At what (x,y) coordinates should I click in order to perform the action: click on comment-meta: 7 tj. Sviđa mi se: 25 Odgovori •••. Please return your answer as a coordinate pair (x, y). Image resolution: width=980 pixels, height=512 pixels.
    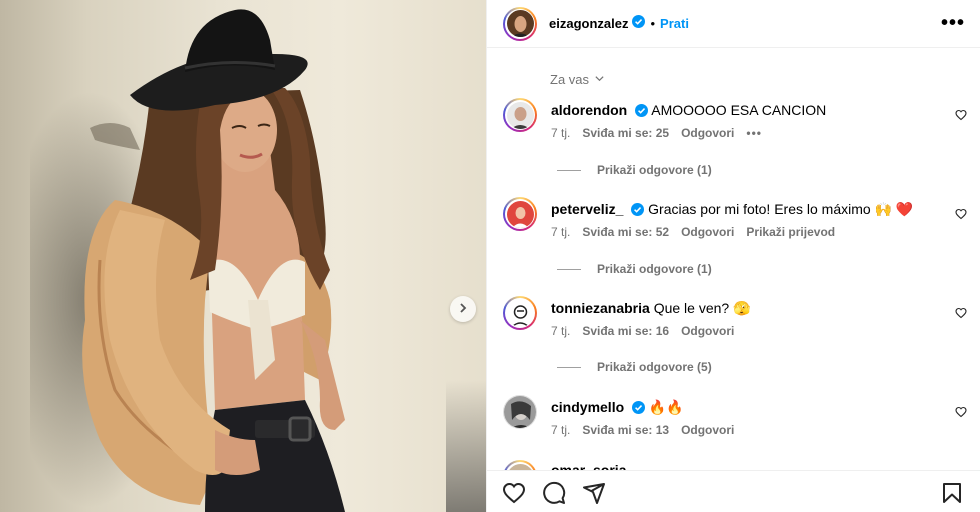
    Looking at the image, I should click on (656, 133).